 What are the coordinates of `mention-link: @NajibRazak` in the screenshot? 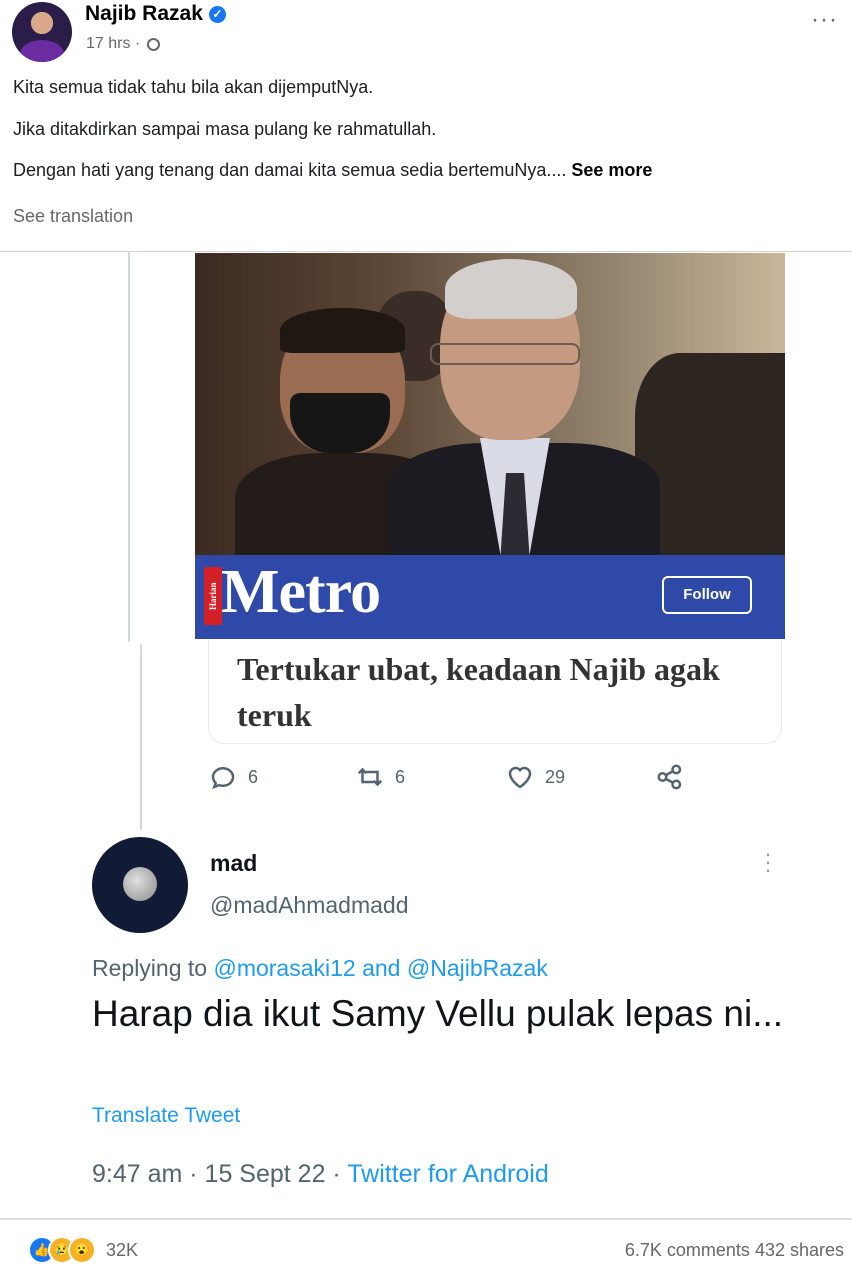 It's located at (477, 968).